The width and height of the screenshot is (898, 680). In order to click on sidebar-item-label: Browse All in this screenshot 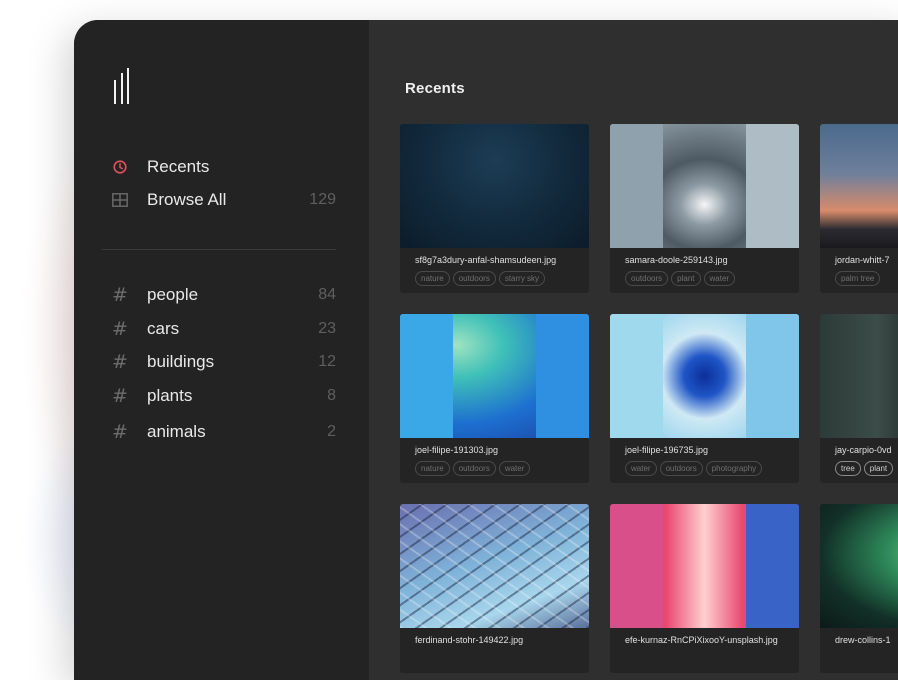, I will do `click(187, 199)`.